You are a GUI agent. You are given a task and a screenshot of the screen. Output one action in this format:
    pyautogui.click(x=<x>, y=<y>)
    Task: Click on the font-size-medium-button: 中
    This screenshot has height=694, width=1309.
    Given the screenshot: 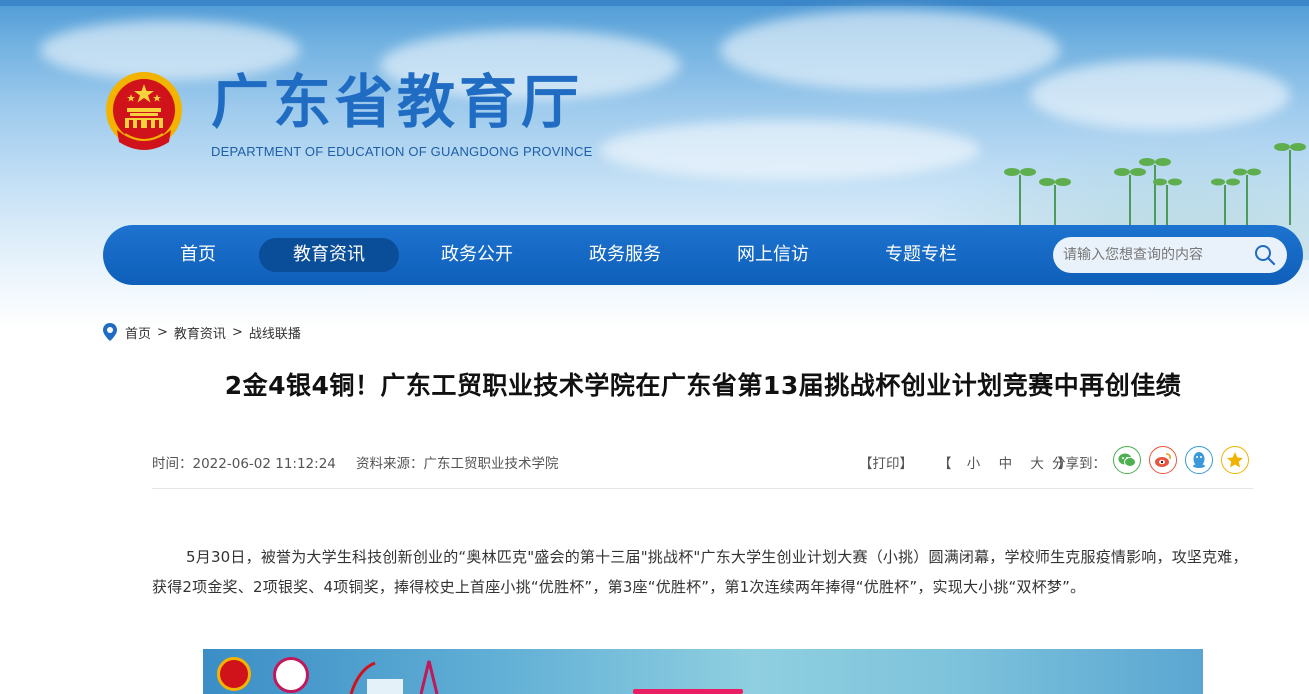 What is the action you would take?
    pyautogui.click(x=1006, y=464)
    